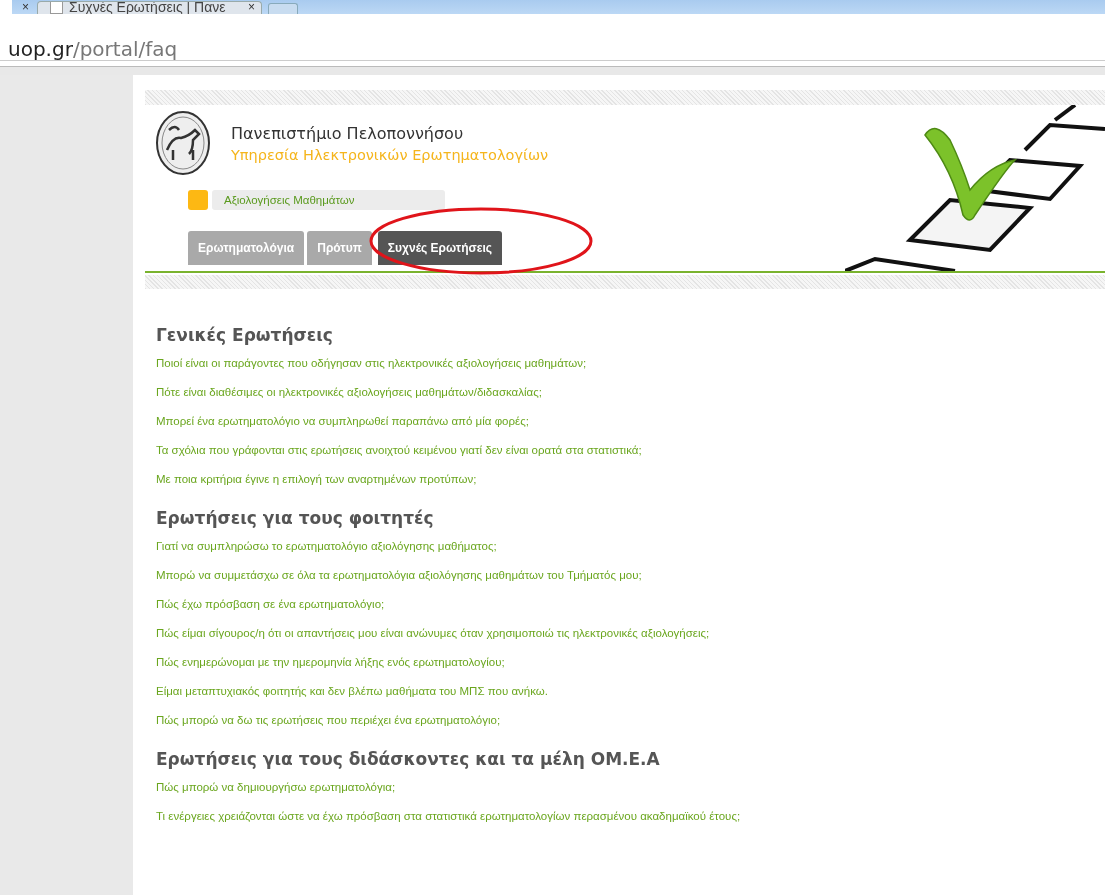 The image size is (1105, 895). Describe the element at coordinates (283, 8) in the screenshot. I see `new-tab-button` at that location.